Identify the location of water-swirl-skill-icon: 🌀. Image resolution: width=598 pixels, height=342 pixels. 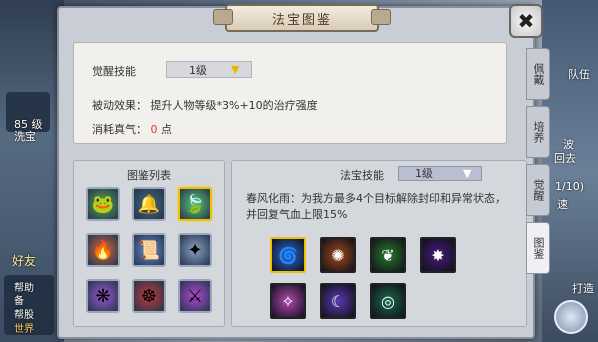
(288, 255).